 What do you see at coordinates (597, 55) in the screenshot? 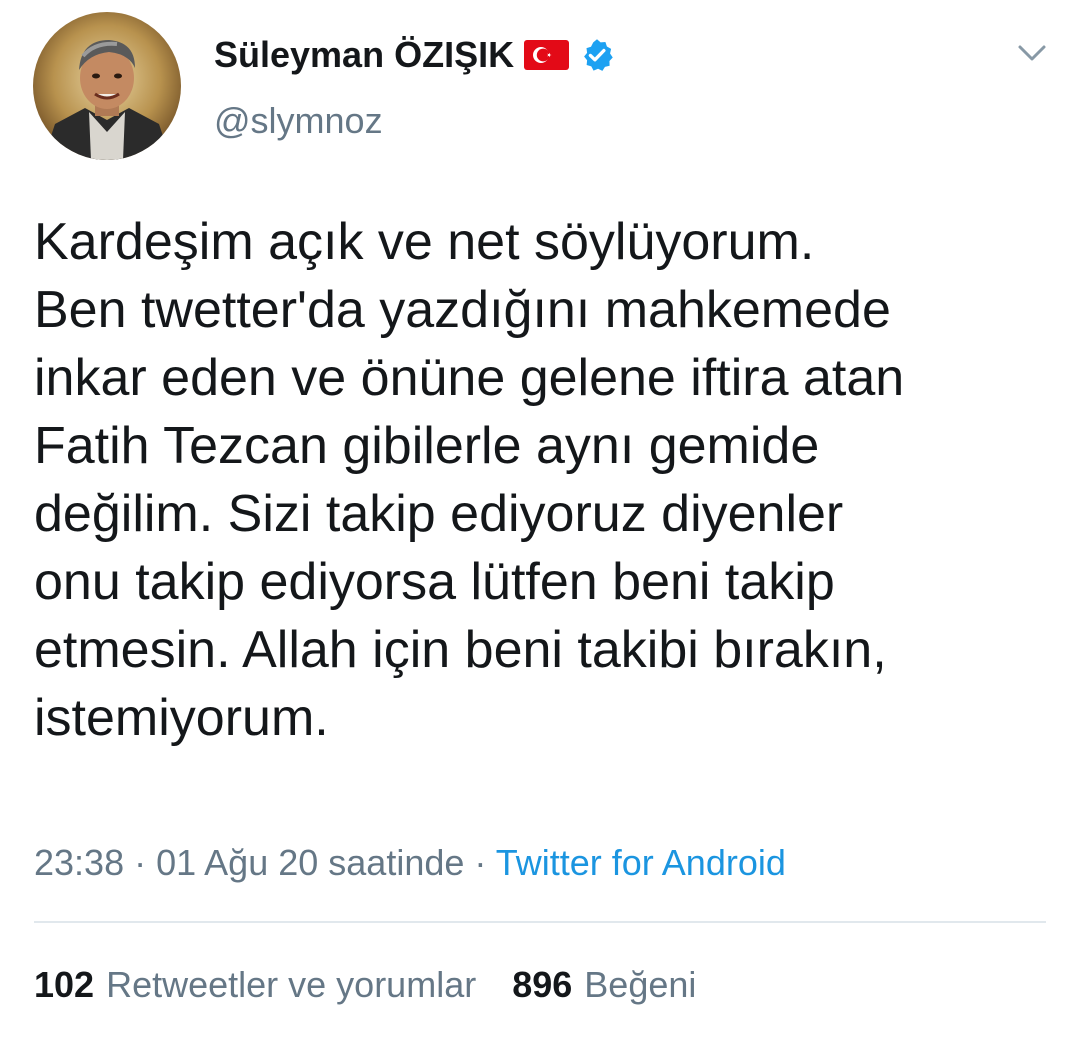
I see `verified-badge-icon` at bounding box center [597, 55].